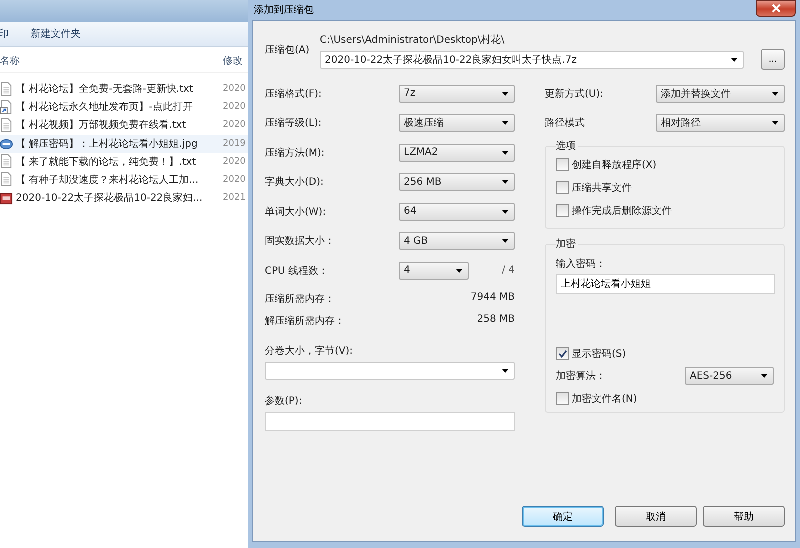 The image size is (800, 548). Describe the element at coordinates (599, 354) in the screenshot. I see `checkbox-label: 显示密码(S)` at that location.